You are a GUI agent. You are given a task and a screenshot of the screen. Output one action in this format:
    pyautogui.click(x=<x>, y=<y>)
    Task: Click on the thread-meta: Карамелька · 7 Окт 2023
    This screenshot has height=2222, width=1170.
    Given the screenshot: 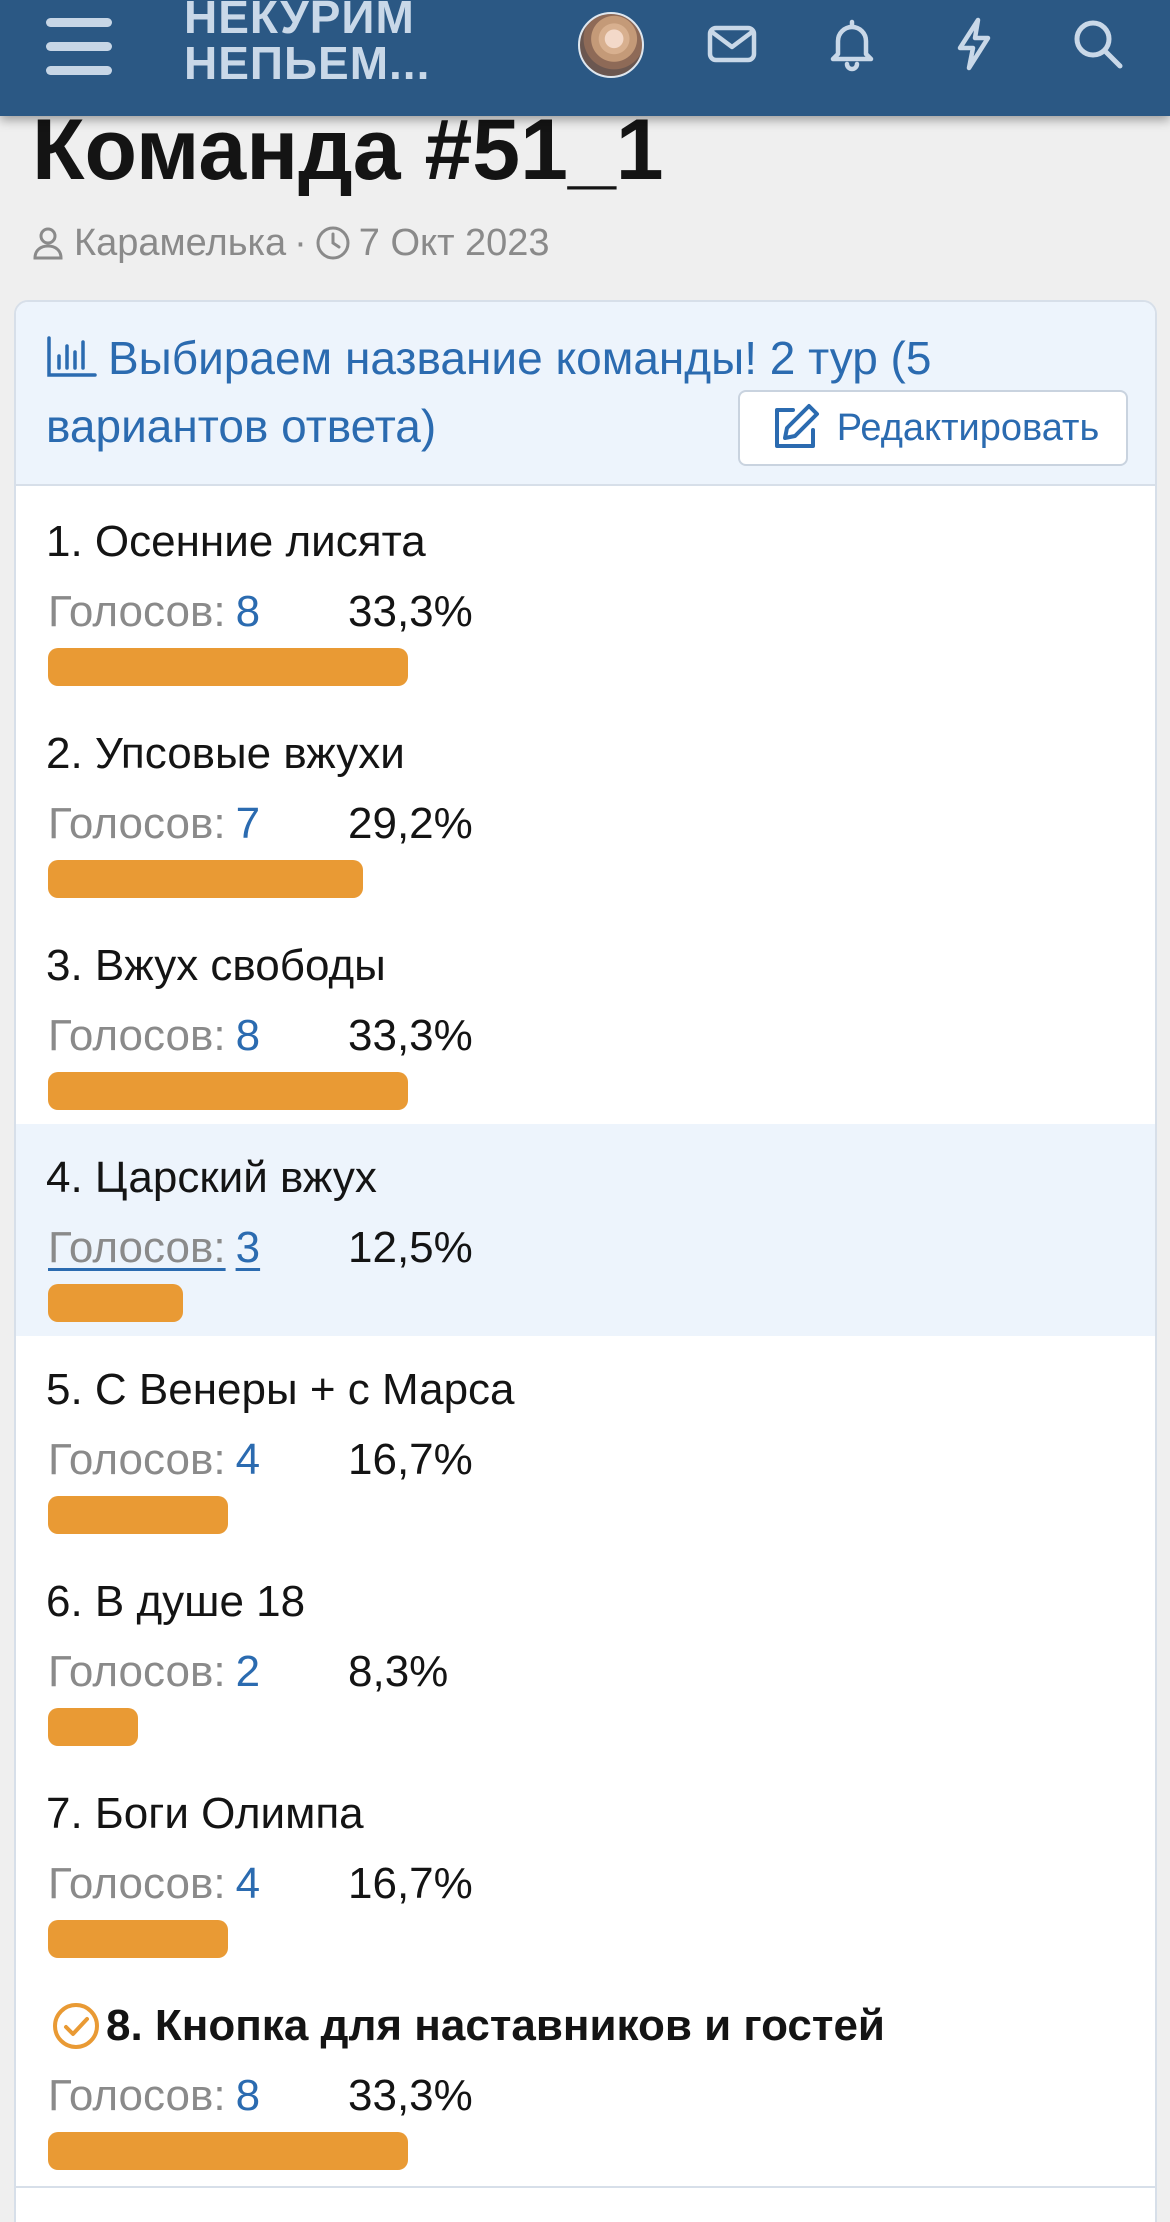 What is the action you would take?
    pyautogui.click(x=290, y=243)
    